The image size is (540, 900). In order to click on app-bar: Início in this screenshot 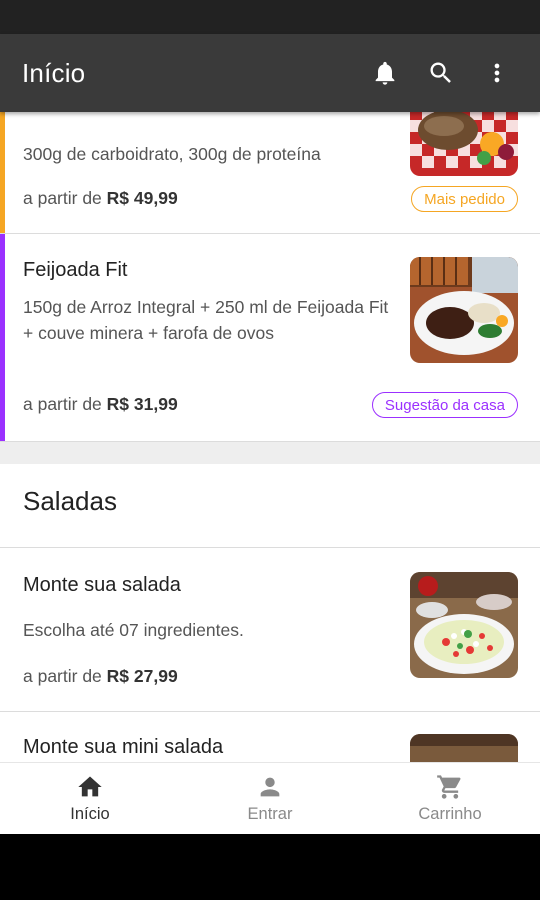, I will do `click(270, 73)`.